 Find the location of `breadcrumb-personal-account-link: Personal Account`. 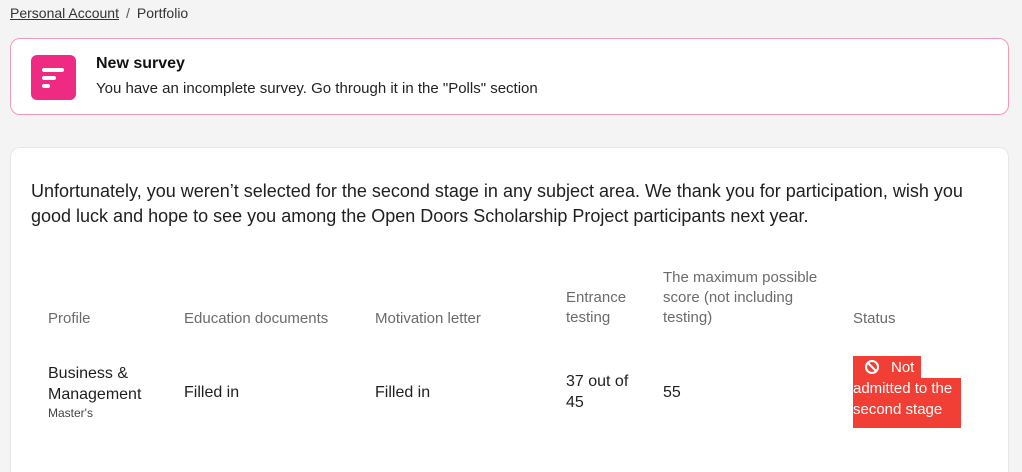

breadcrumb-personal-account-link: Personal Account is located at coordinates (64, 13).